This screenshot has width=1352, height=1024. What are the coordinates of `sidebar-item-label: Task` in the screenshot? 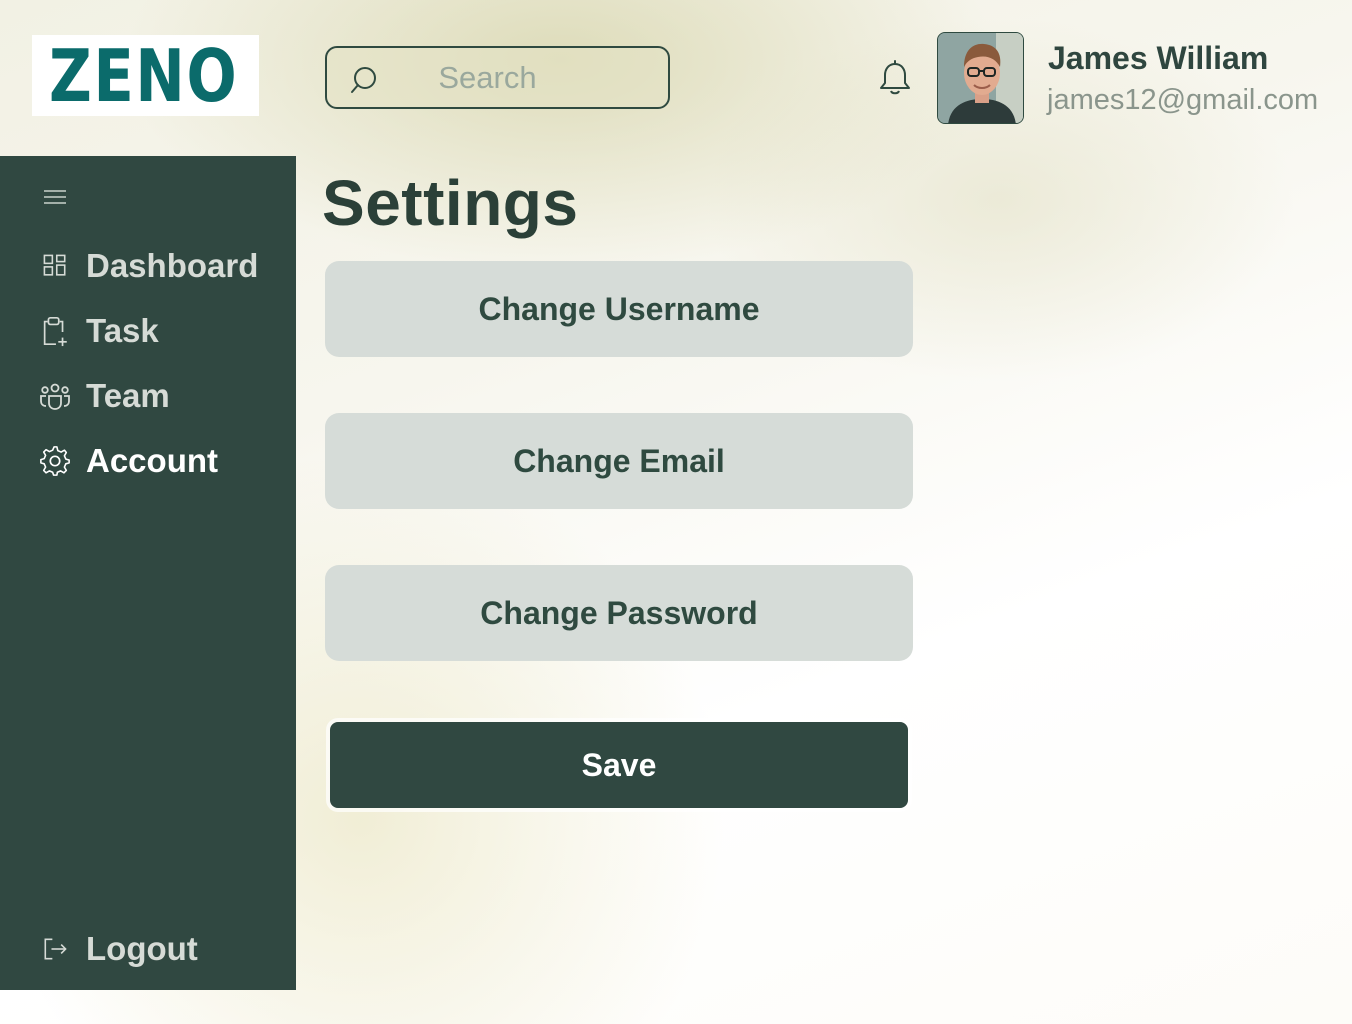 It's located at (122, 330).